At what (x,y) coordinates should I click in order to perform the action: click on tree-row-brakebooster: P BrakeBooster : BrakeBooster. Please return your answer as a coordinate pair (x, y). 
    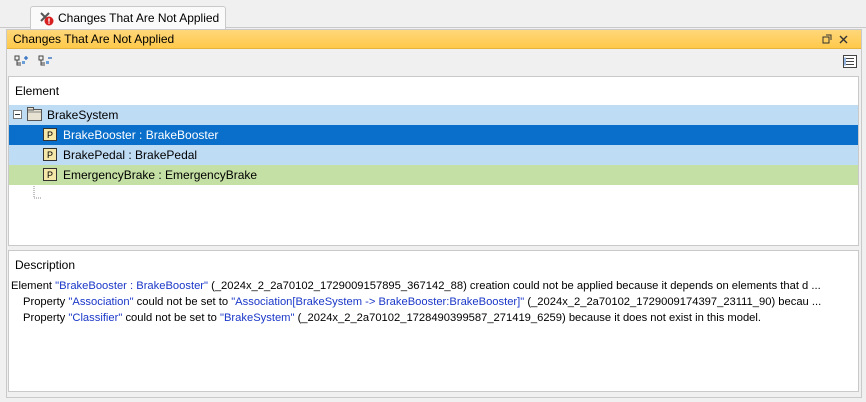
    Looking at the image, I should click on (433, 135).